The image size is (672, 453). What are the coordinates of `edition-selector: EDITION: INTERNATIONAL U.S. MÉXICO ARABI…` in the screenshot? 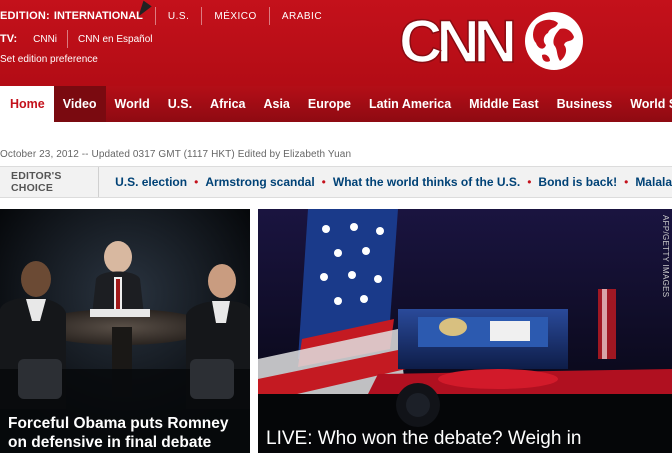 It's located at (161, 16).